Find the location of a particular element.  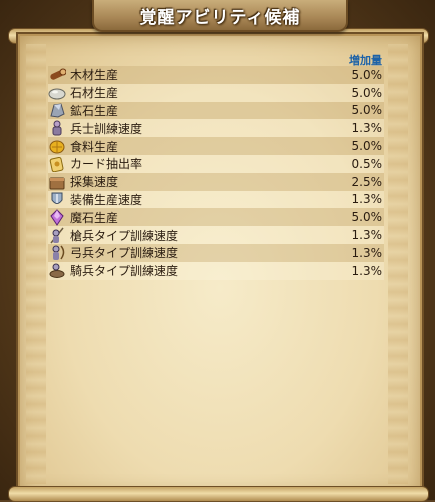

left-ornament is located at coordinates (36, 264).